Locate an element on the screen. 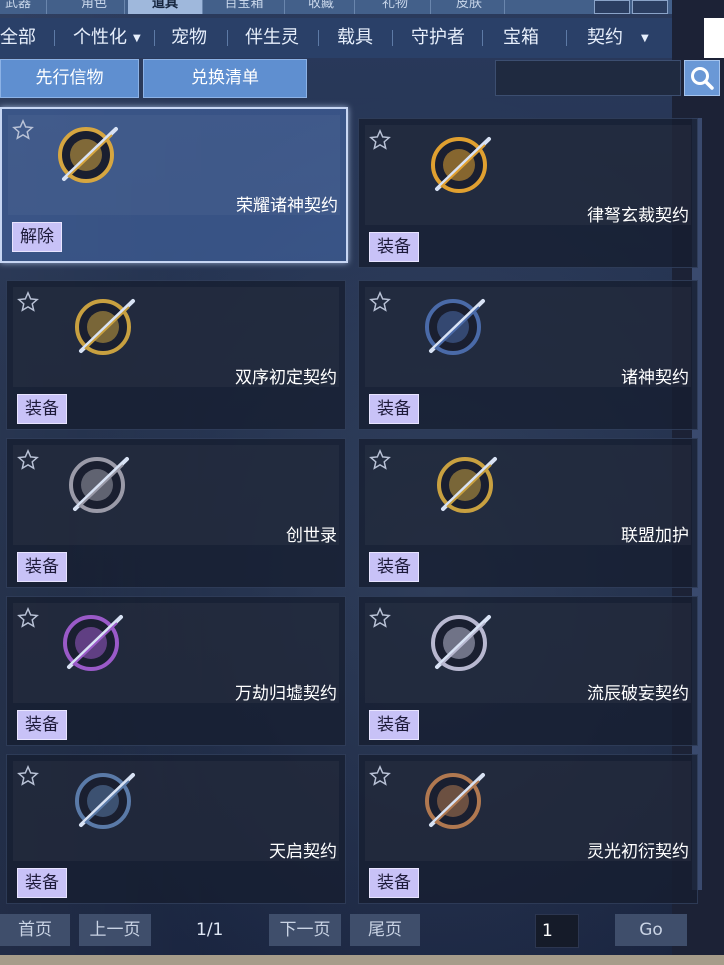 This screenshot has height=965, width=724. first-page-button: 首页 is located at coordinates (35, 930).